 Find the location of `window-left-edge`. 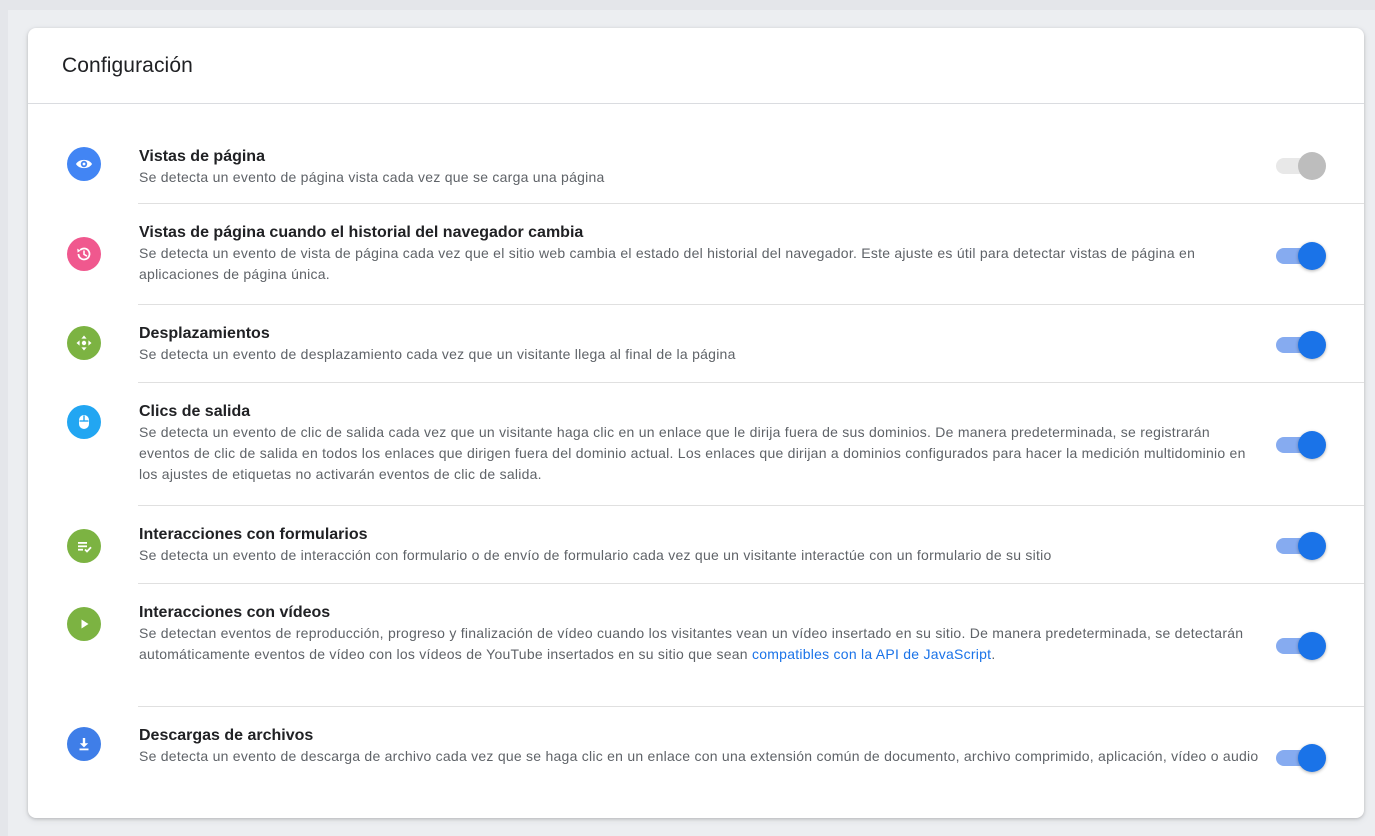

window-left-edge is located at coordinates (4, 418).